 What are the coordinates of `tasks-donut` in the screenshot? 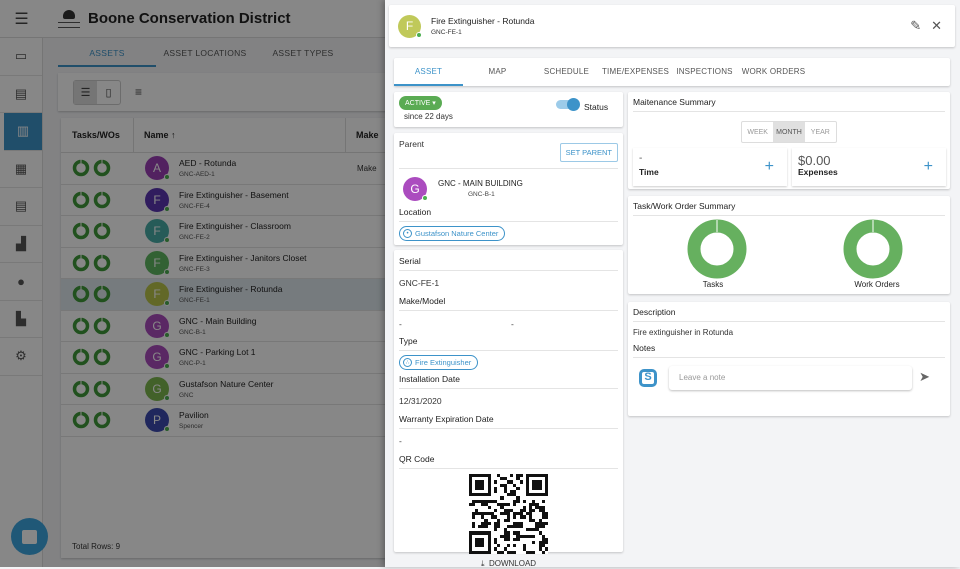 It's located at (717, 249).